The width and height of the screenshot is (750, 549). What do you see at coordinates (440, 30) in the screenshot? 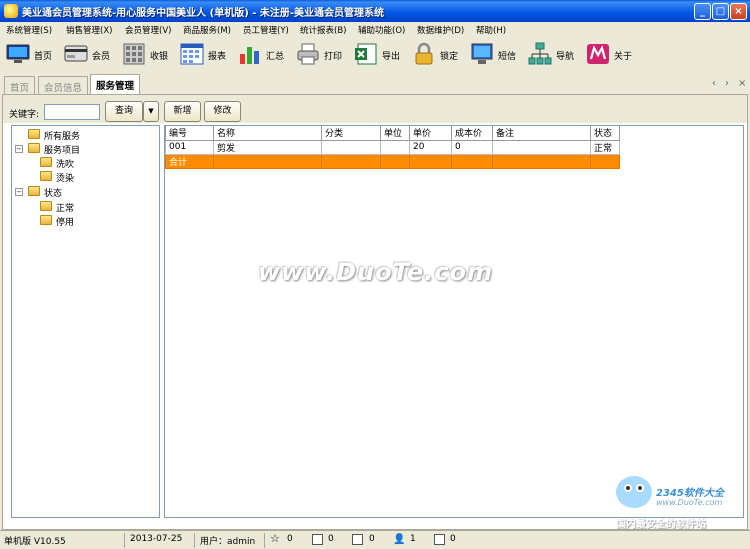
I see `menu-data: 数据维护(D)` at bounding box center [440, 30].